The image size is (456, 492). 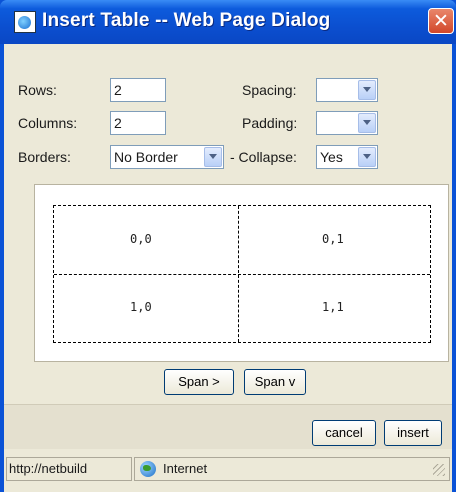 I want to click on window-title: Insert Table -- Web Page Dialog, so click(x=186, y=20).